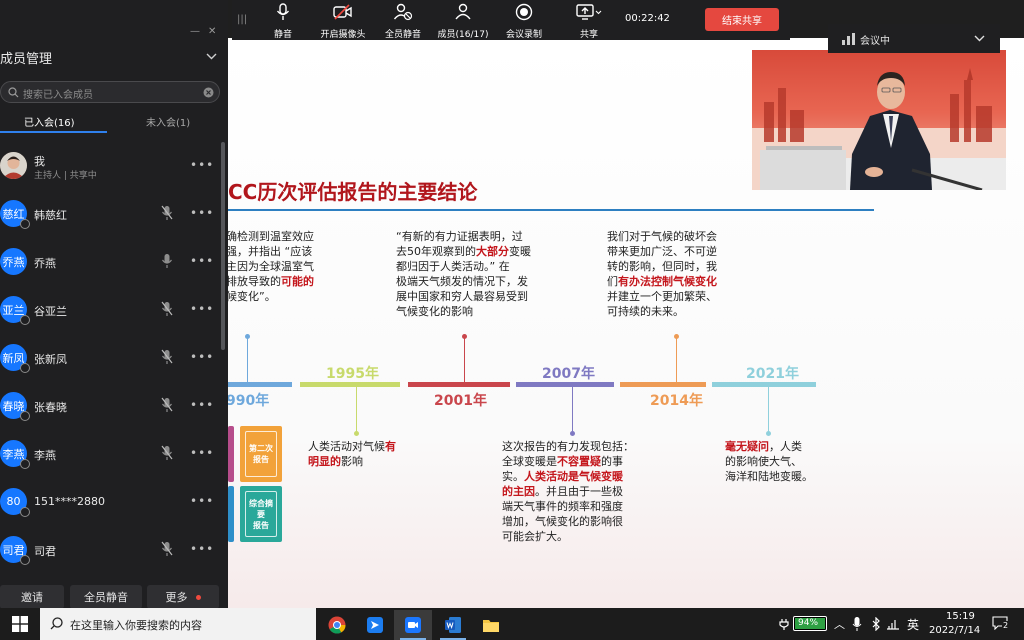 The image size is (1024, 640). What do you see at coordinates (459, 236) in the screenshot?
I see `text-line: “有新的有力证据表明，过` at bounding box center [459, 236].